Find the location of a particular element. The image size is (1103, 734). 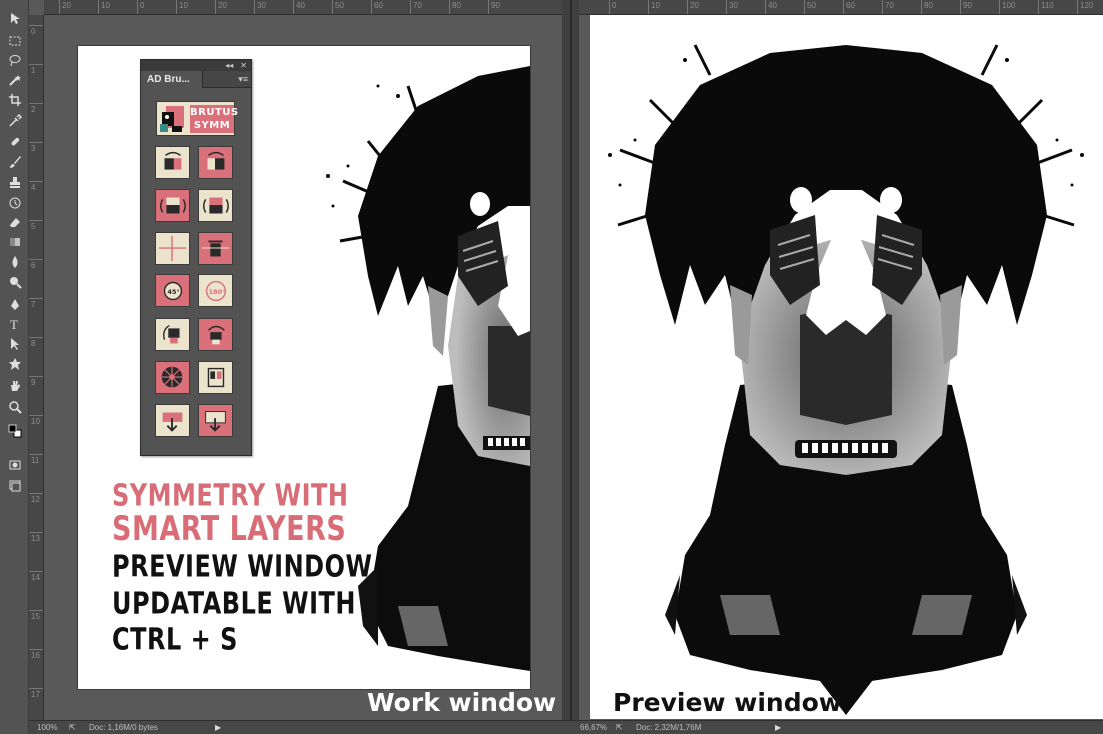

close-panel-icon: ✕ is located at coordinates (243, 65).